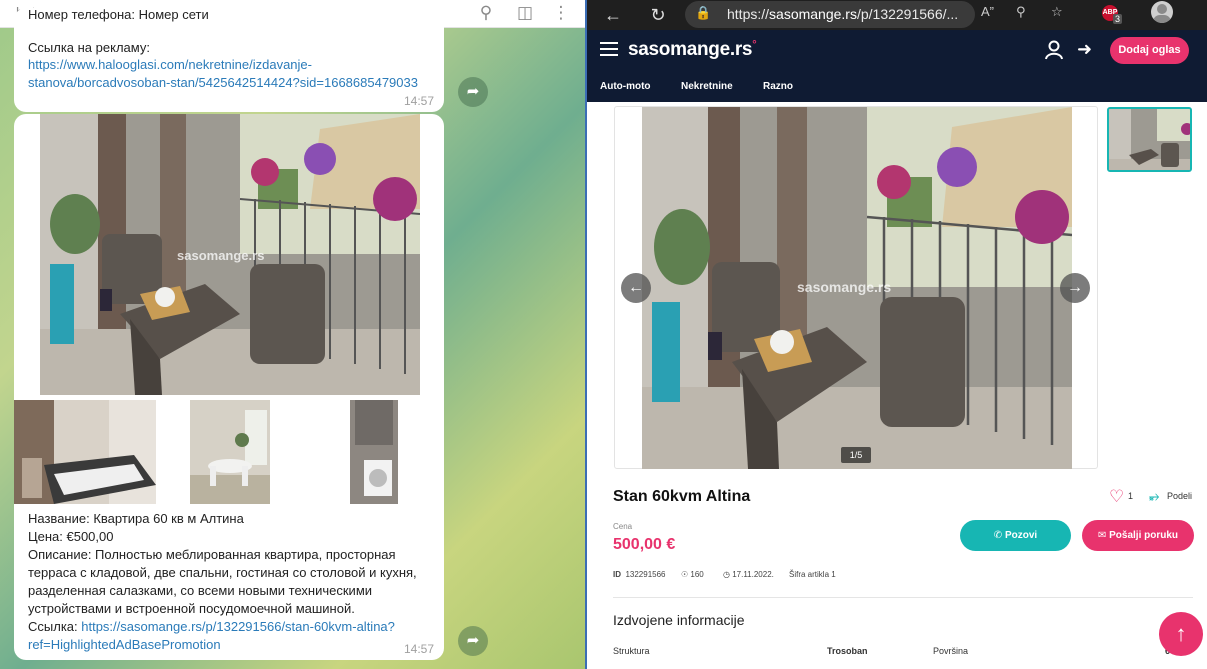  What do you see at coordinates (1138, 535) in the screenshot?
I see `send-message-button: ✉ Pošalji poruku` at bounding box center [1138, 535].